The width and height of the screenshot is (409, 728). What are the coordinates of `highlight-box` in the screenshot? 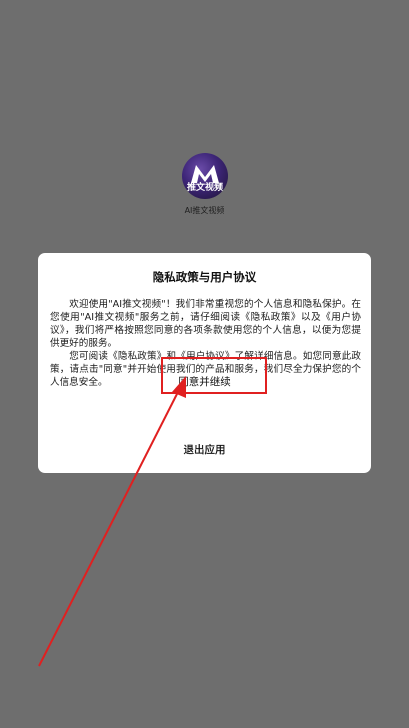 It's located at (214, 375).